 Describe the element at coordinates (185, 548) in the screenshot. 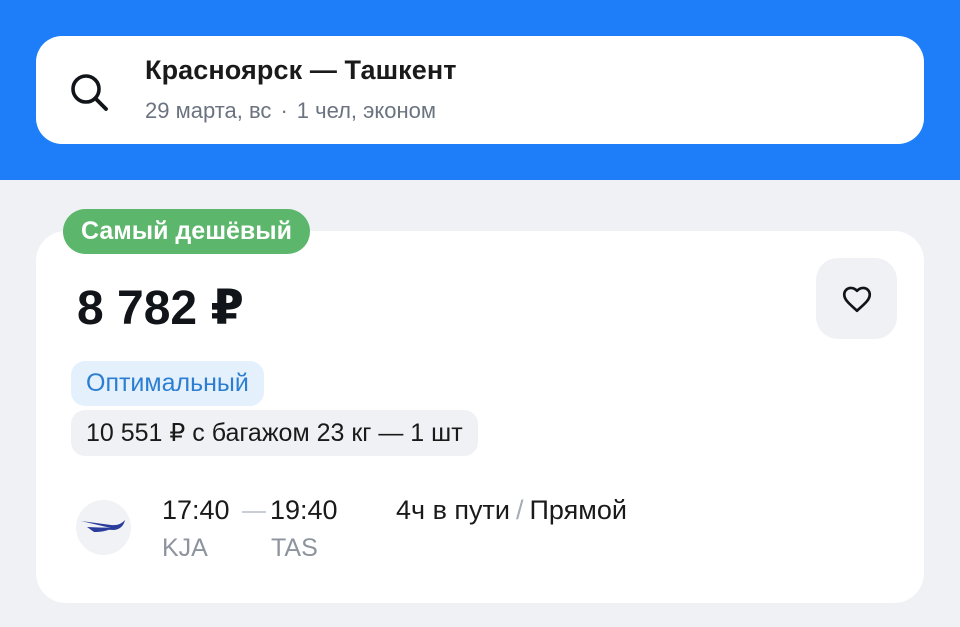

I see `departure-airport-code: KJA` at that location.